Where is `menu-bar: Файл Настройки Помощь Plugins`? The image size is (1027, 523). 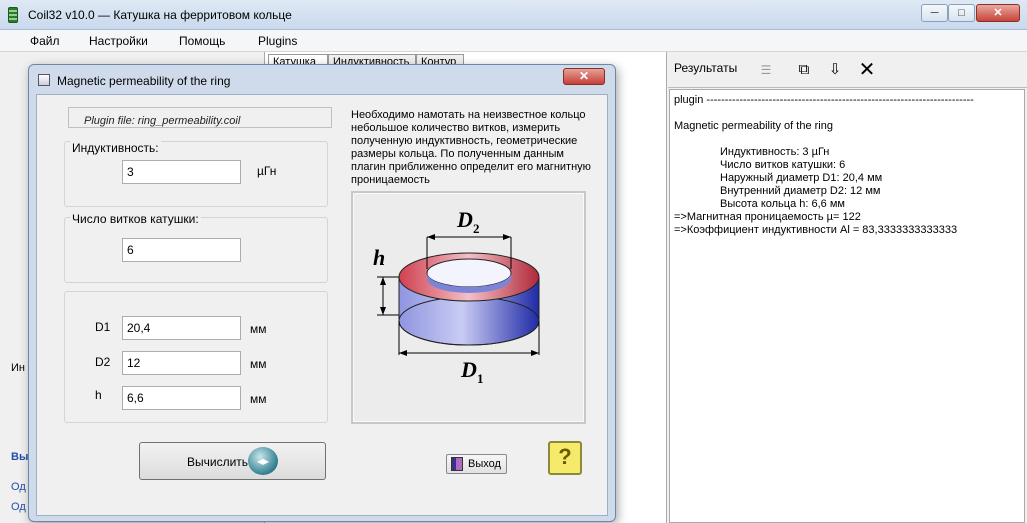
menu-bar: Файл Настройки Помощь Plugins is located at coordinates (513, 41).